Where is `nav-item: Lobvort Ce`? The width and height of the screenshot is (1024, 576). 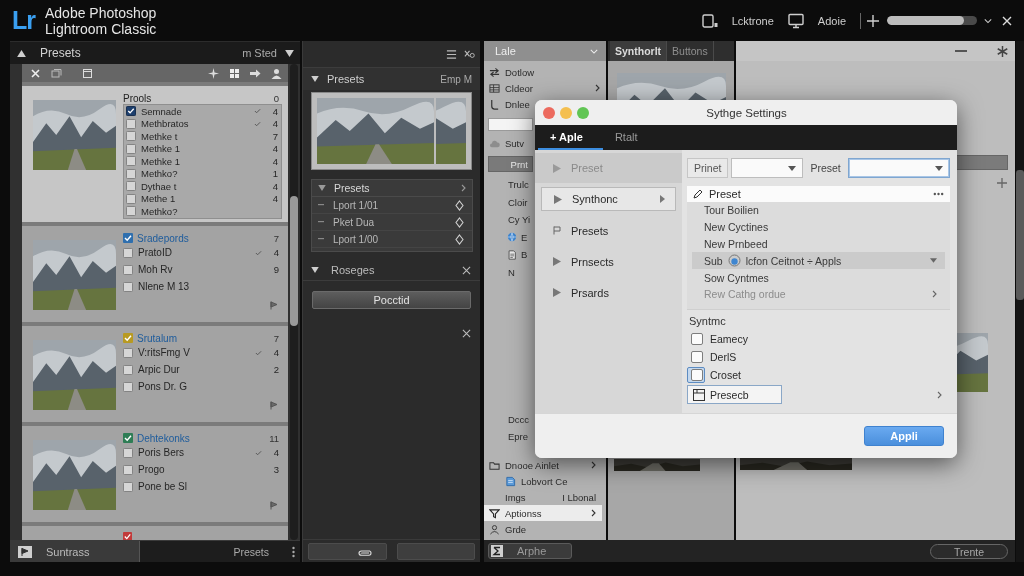
nav-item: Lobvort Ce is located at coordinates (543, 481).